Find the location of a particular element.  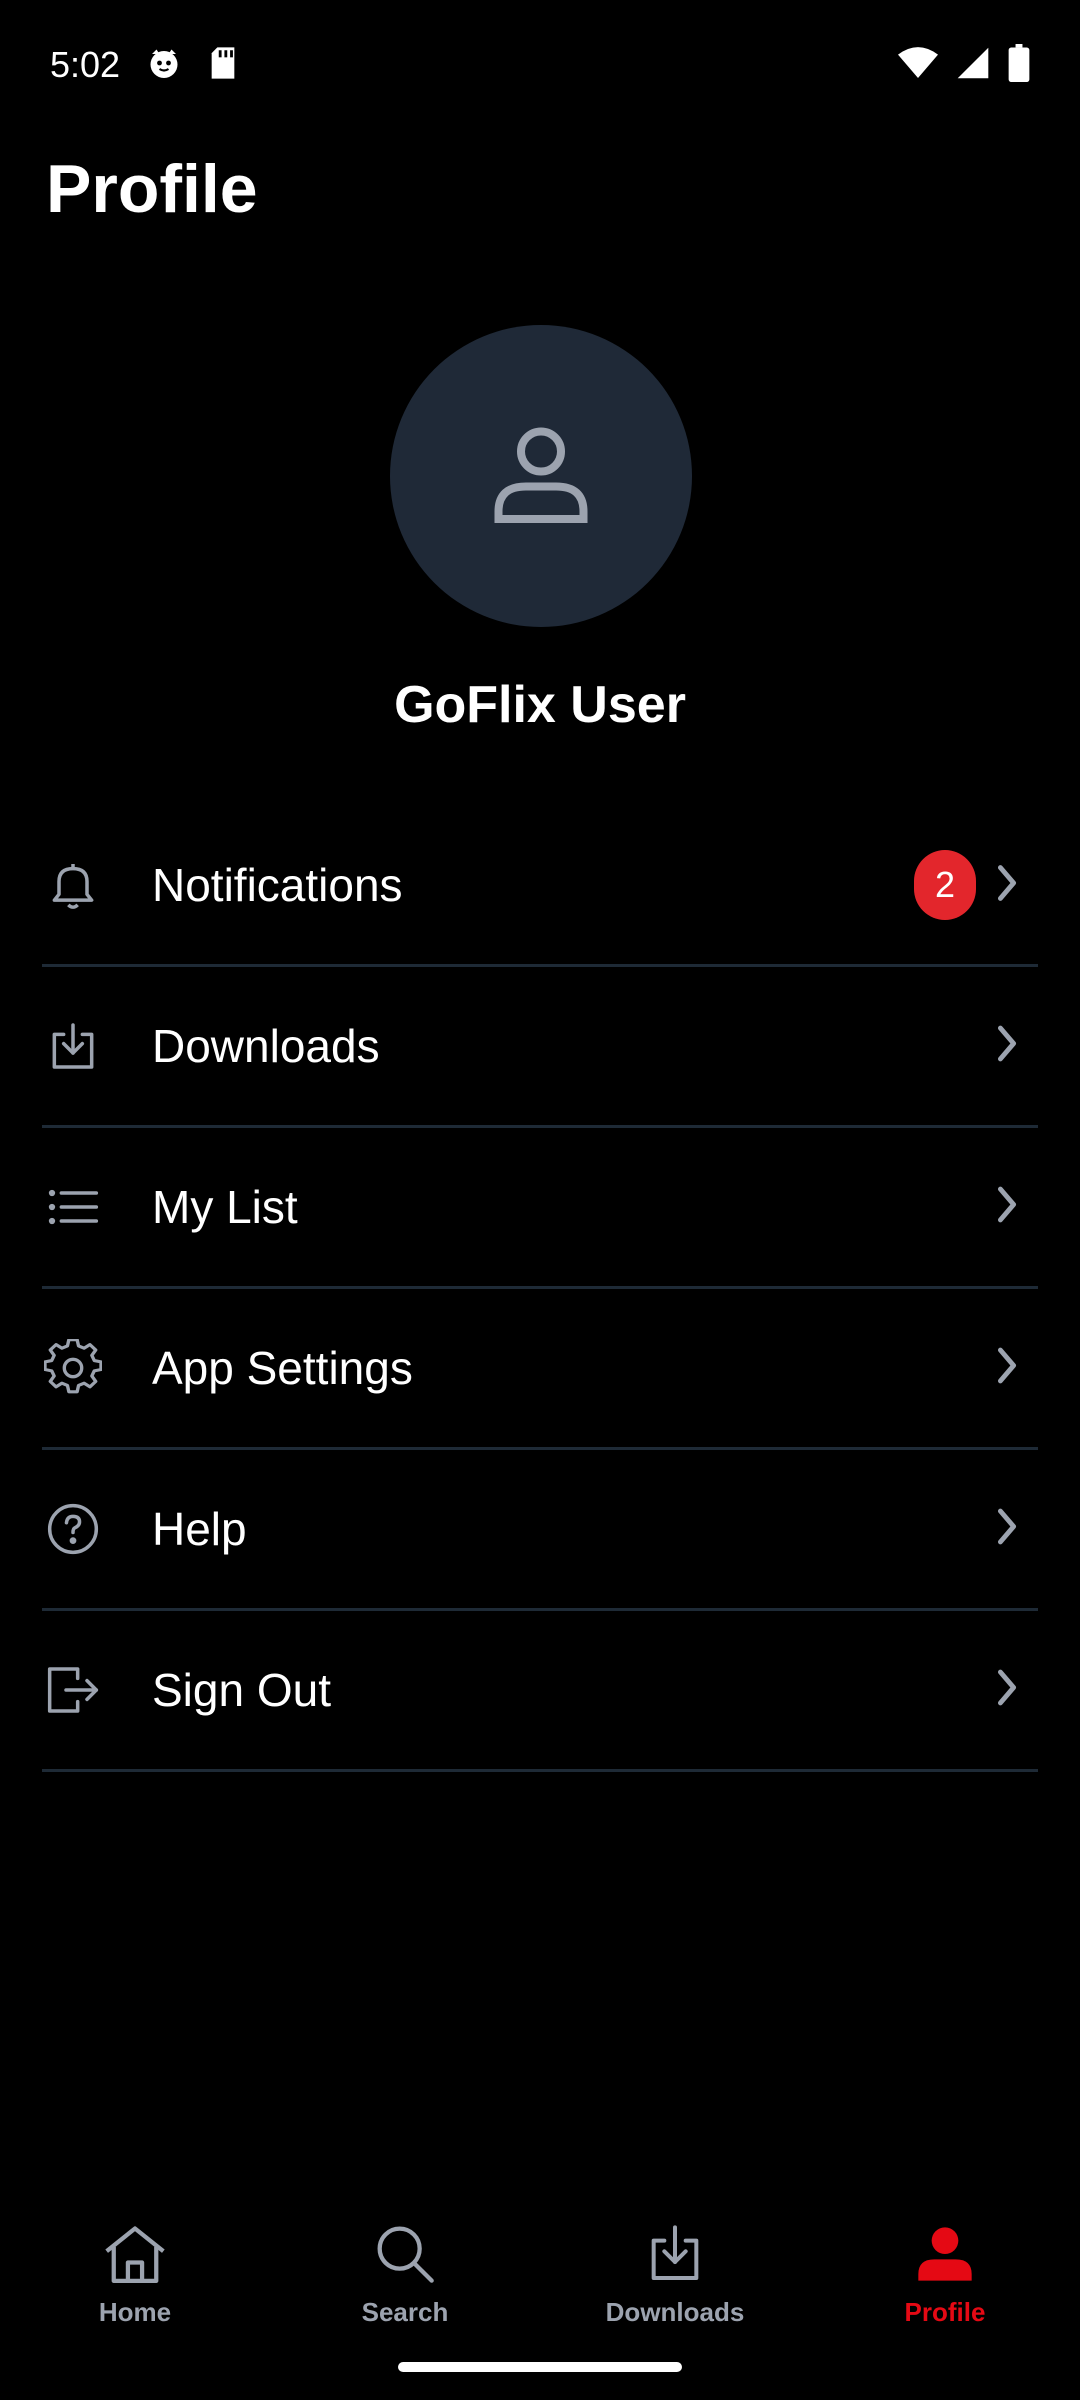

gear-icon is located at coordinates (73, 1368).